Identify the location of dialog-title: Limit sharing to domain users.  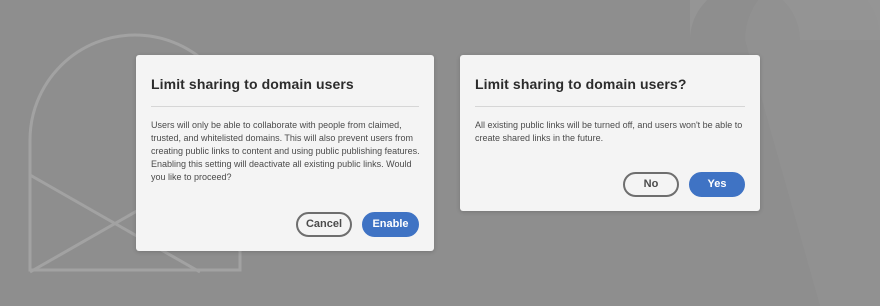
(252, 84).